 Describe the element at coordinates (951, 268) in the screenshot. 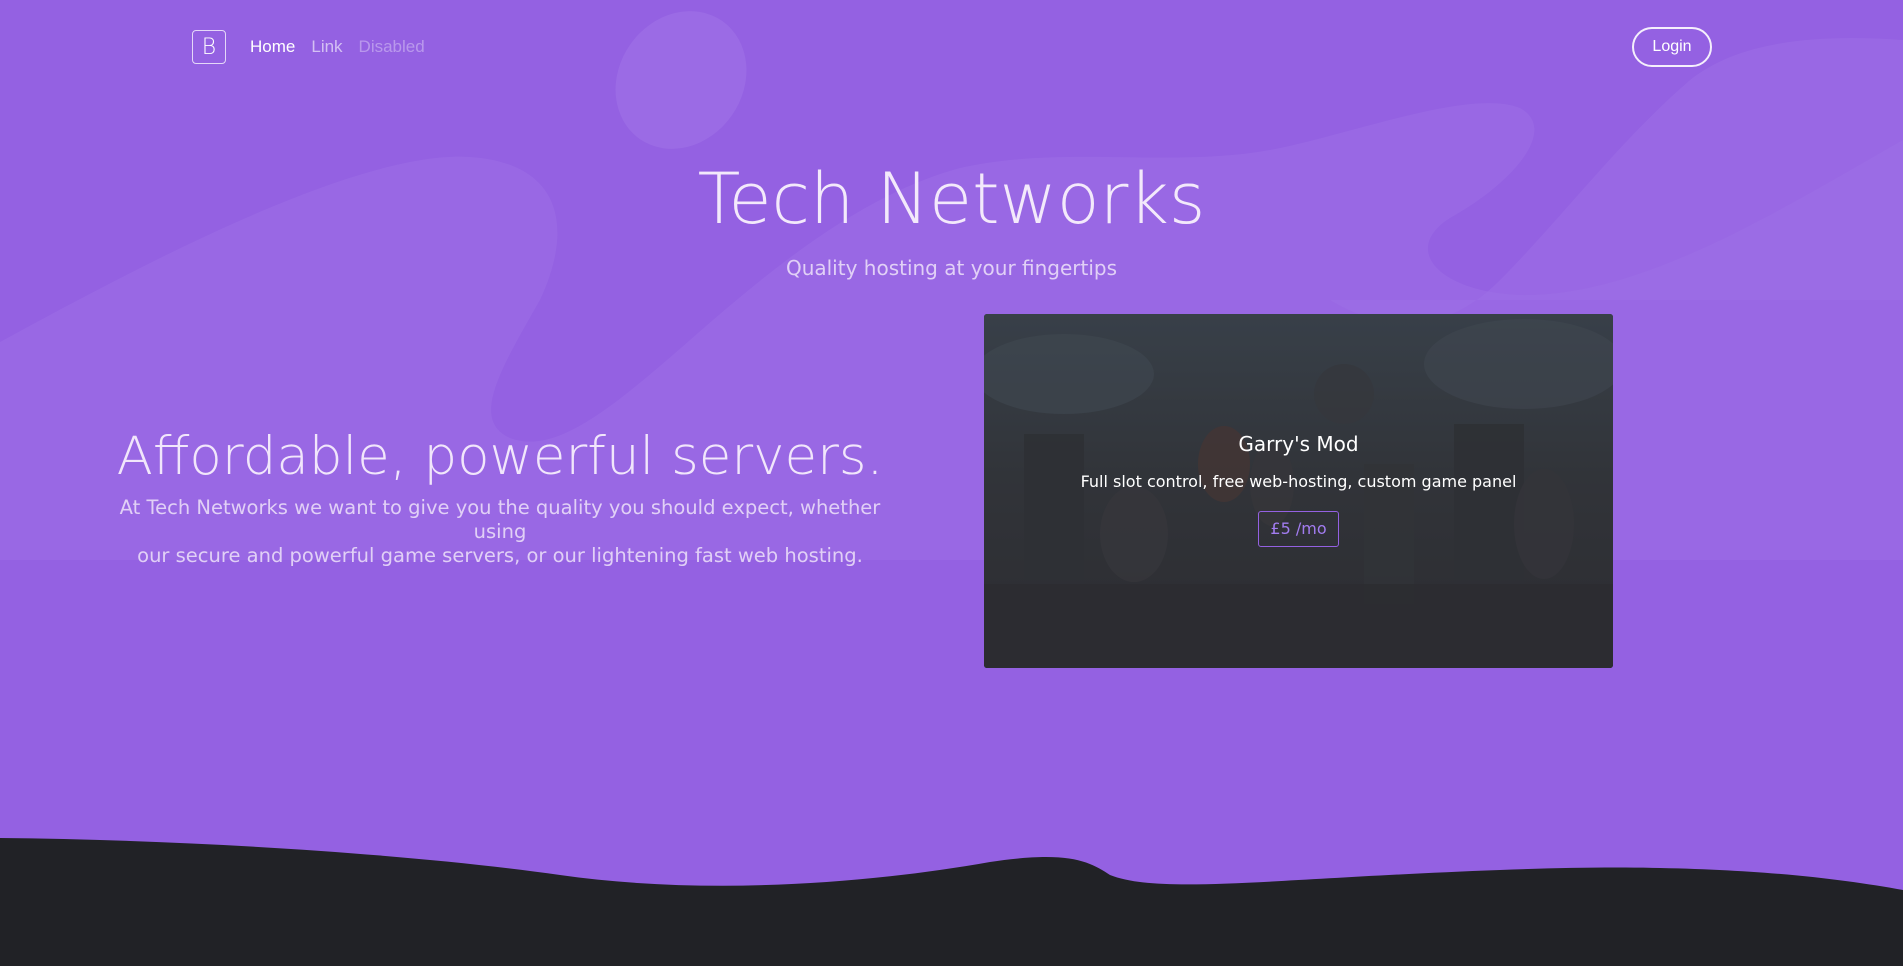

I see `page-subtitle: Quality hosting at your fingertips` at that location.